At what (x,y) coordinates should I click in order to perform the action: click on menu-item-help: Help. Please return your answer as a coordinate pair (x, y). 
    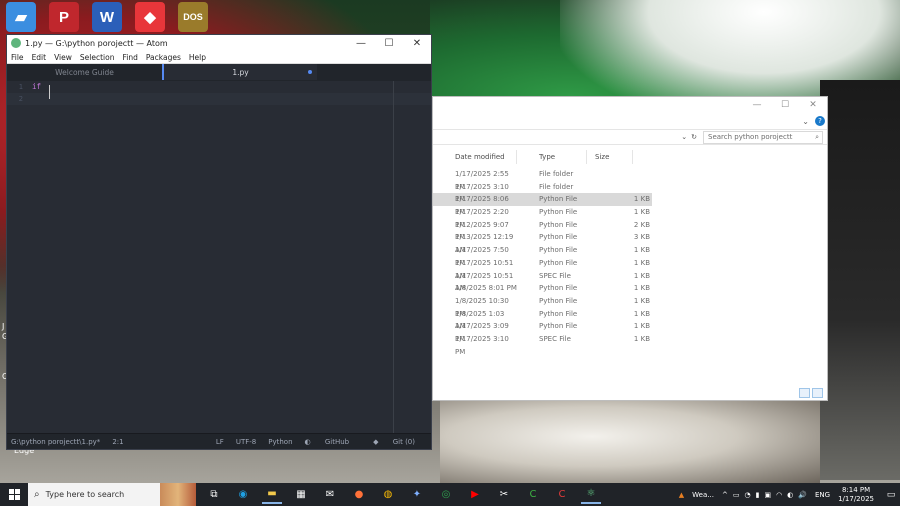
    Looking at the image, I should click on (197, 57).